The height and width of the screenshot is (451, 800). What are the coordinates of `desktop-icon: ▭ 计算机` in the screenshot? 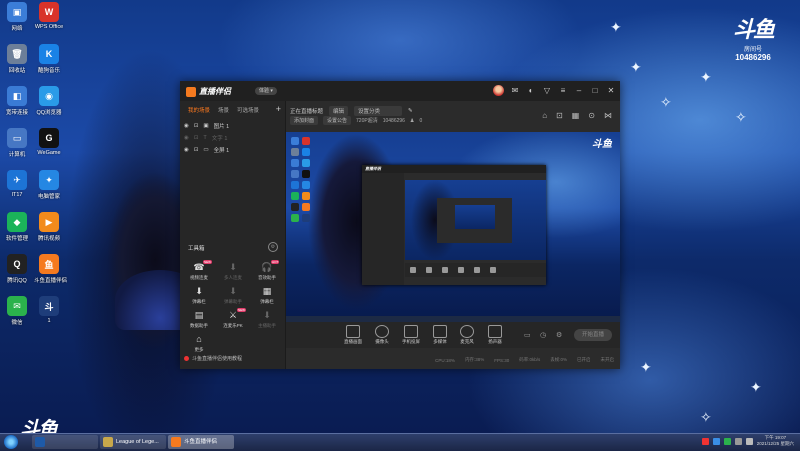 It's located at (17, 143).